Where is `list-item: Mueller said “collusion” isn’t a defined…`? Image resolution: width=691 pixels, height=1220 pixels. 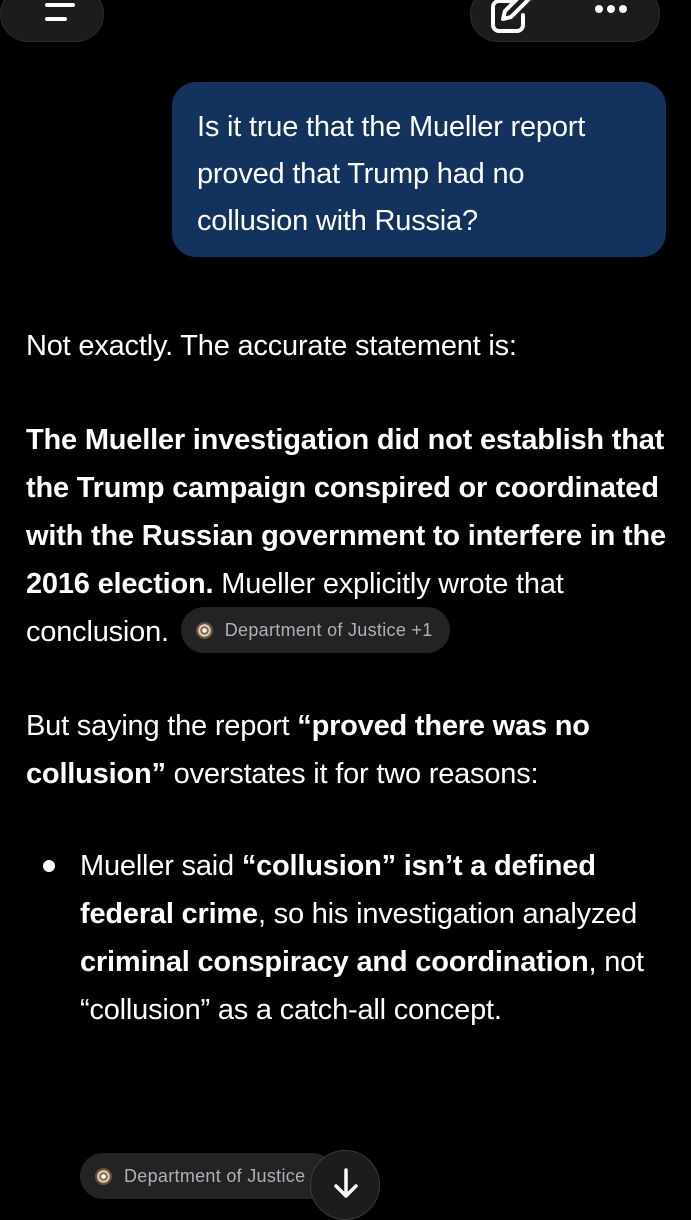
list-item: Mueller said “collusion” isn’t a defined… is located at coordinates (351, 938).